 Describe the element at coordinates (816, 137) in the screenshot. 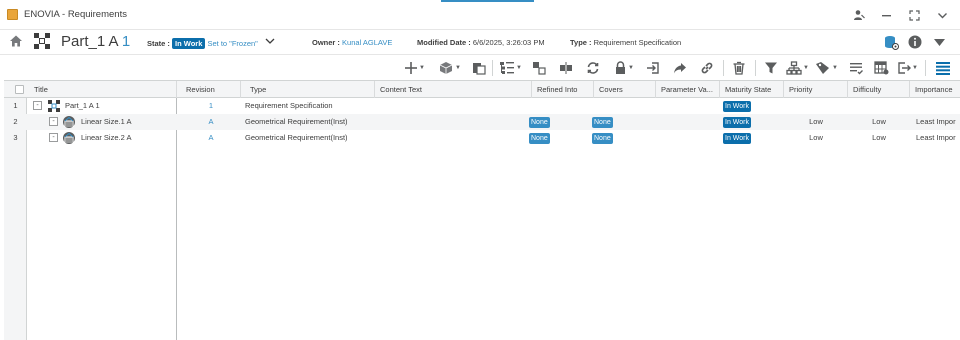

I see `row-priority: Low` at that location.